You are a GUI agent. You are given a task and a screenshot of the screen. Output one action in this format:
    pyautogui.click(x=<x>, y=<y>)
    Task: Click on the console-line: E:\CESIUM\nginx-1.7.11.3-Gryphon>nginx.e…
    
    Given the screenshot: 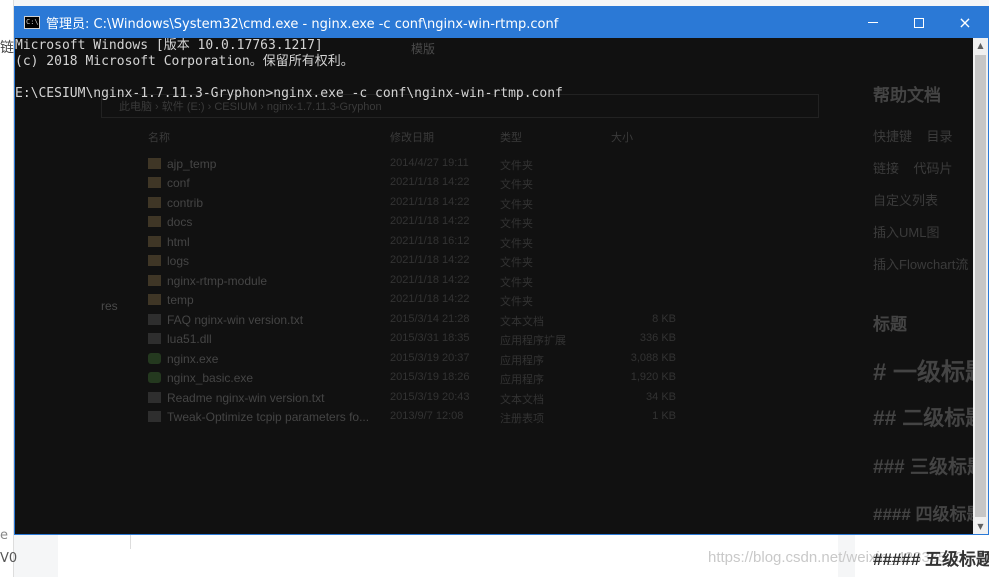 What is the action you would take?
    pyautogui.click(x=289, y=93)
    